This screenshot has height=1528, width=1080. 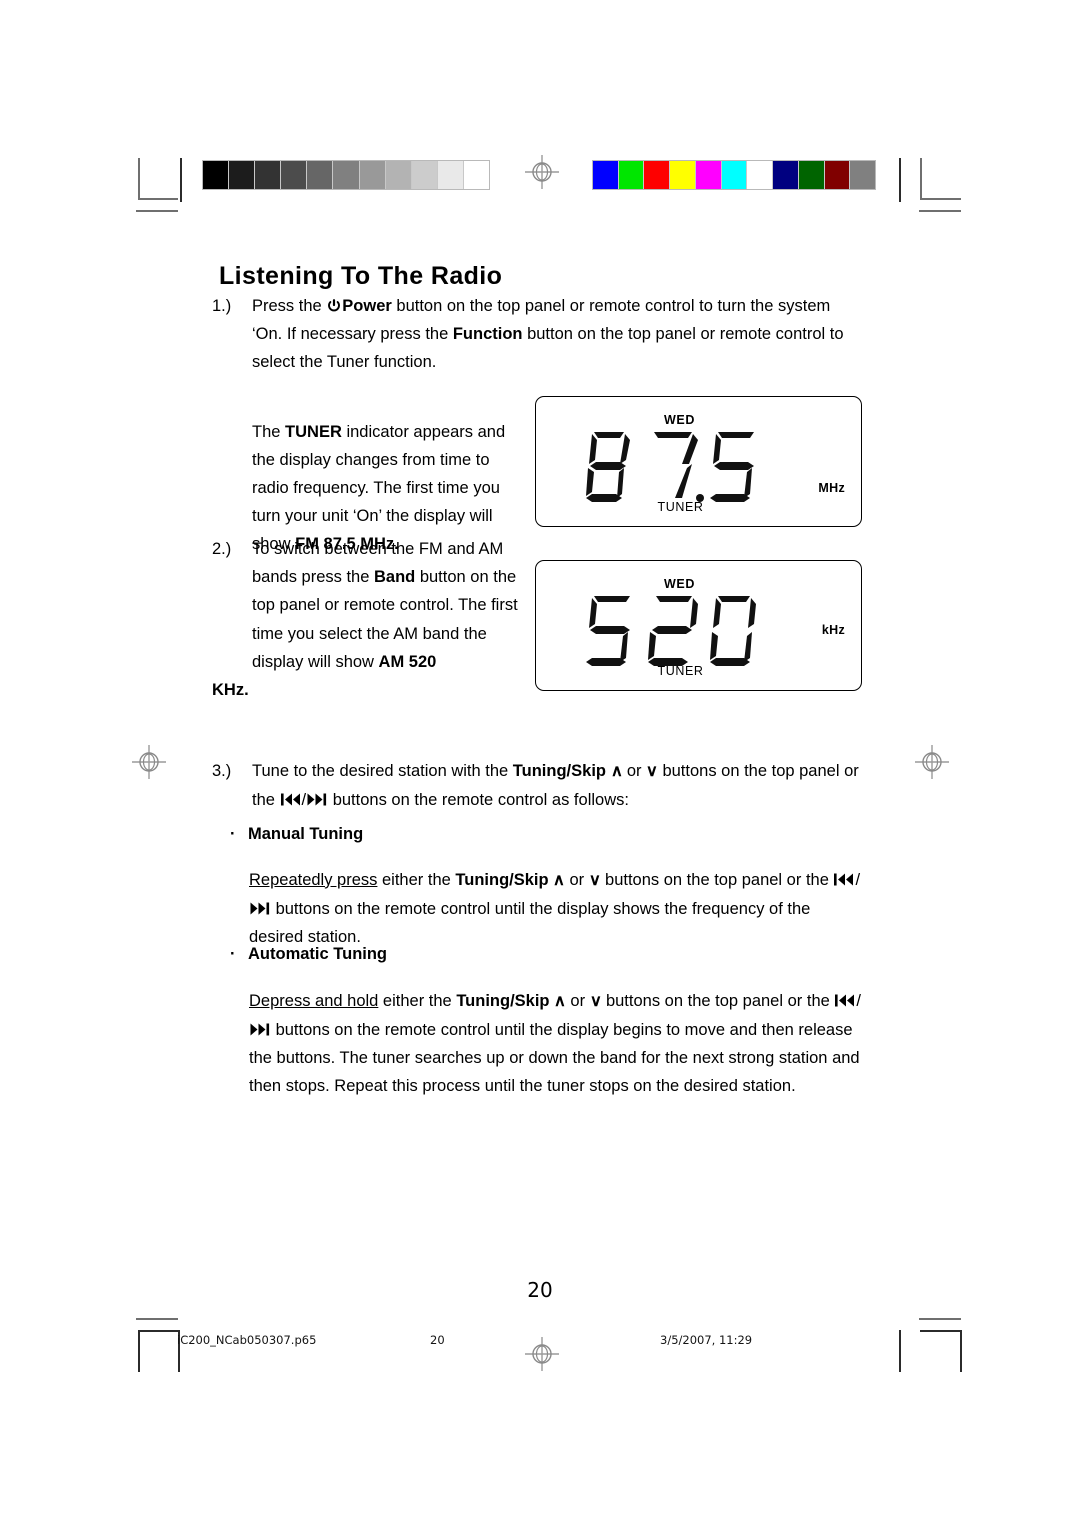 What do you see at coordinates (334, 306) in the screenshot?
I see `power-icon` at bounding box center [334, 306].